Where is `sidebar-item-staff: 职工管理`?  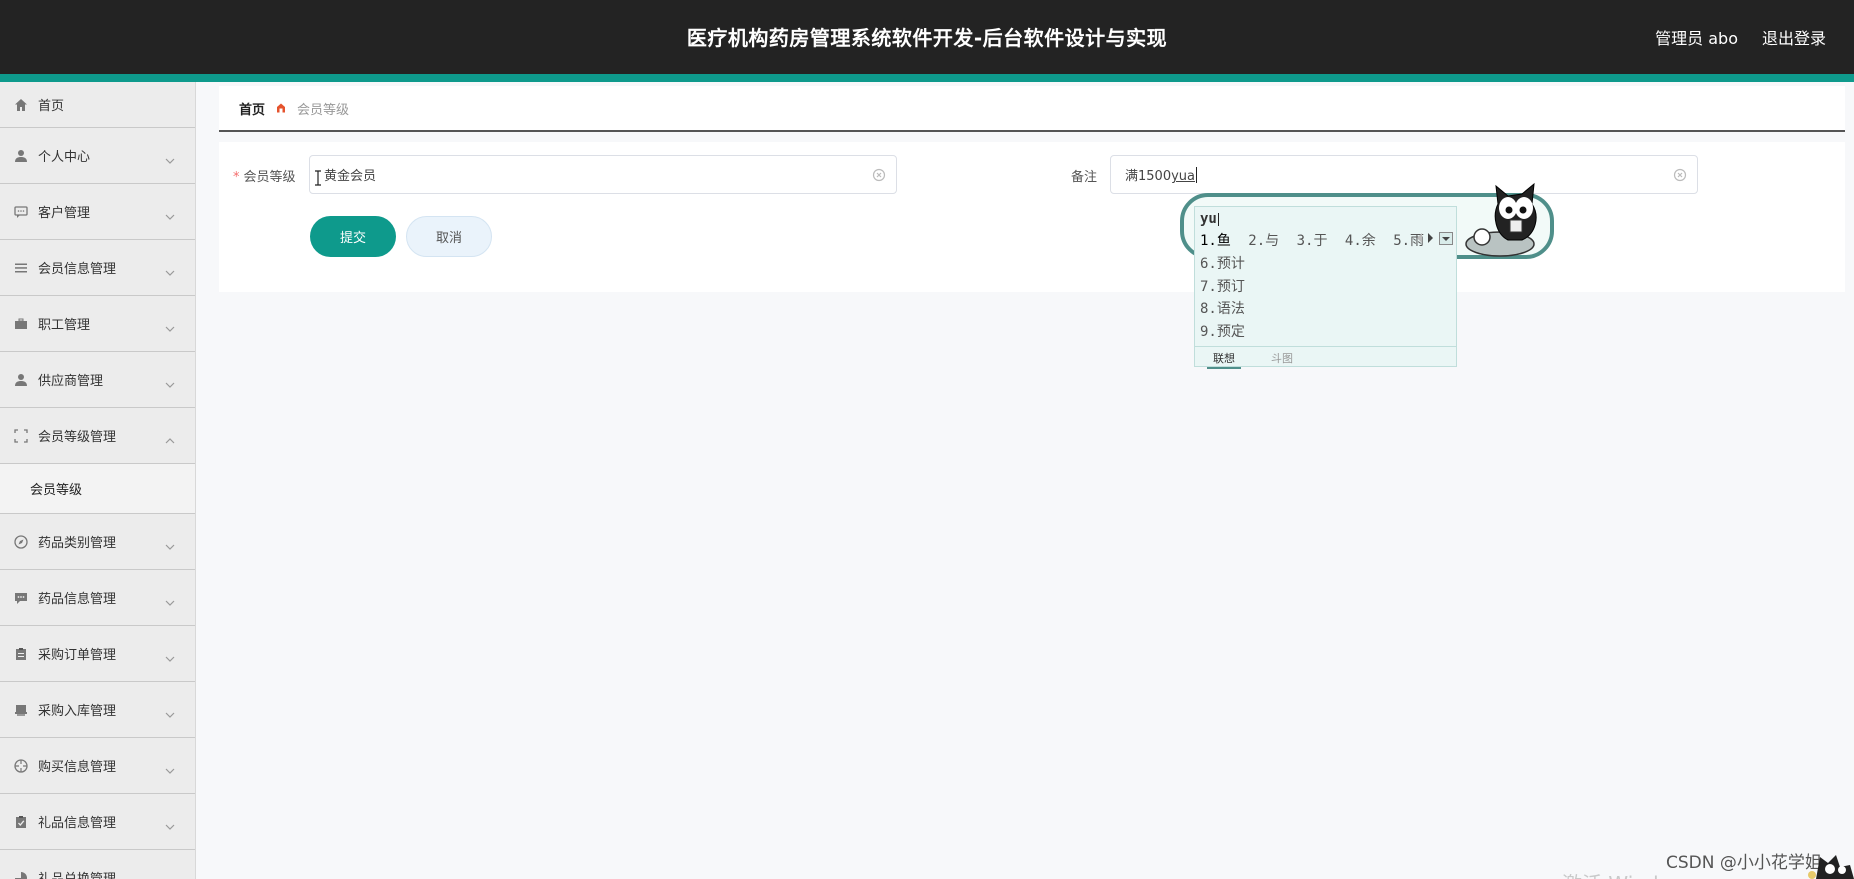
sidebar-item-staff: 职工管理 is located at coordinates (97, 324).